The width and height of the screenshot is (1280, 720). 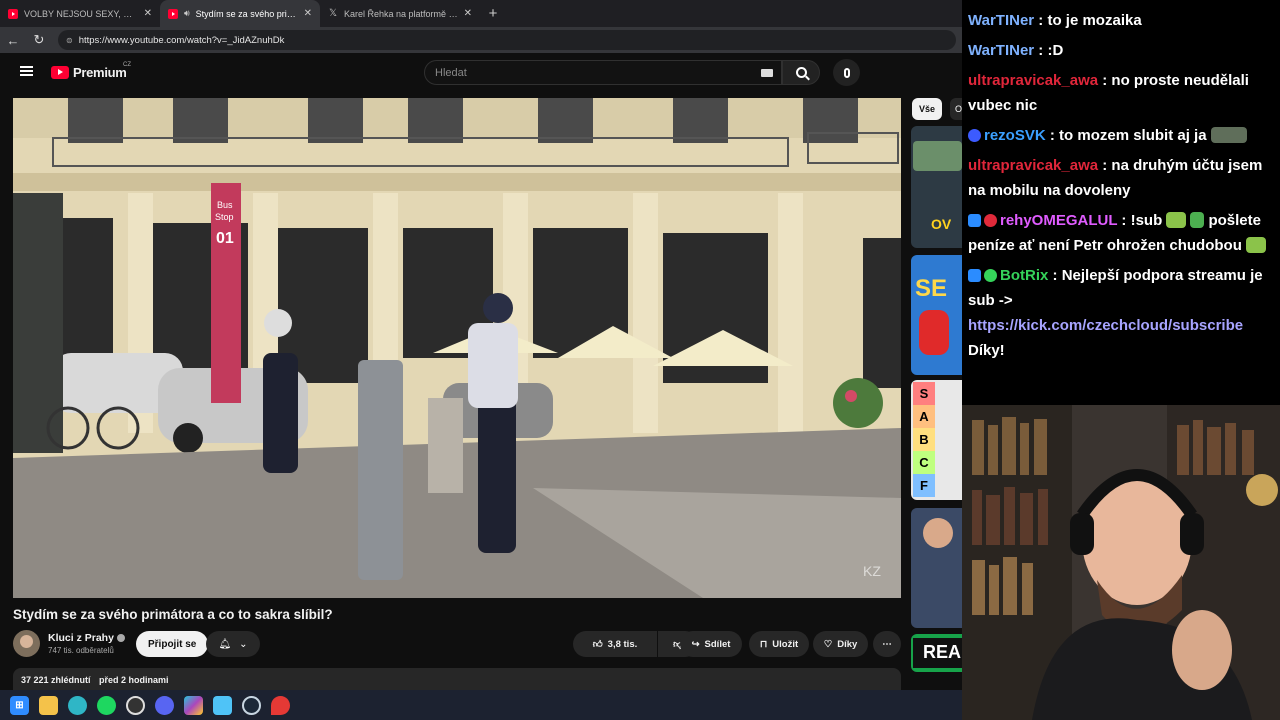 What do you see at coordinates (1033, 80) in the screenshot?
I see `chat-username: ultrapravicak_awa` at bounding box center [1033, 80].